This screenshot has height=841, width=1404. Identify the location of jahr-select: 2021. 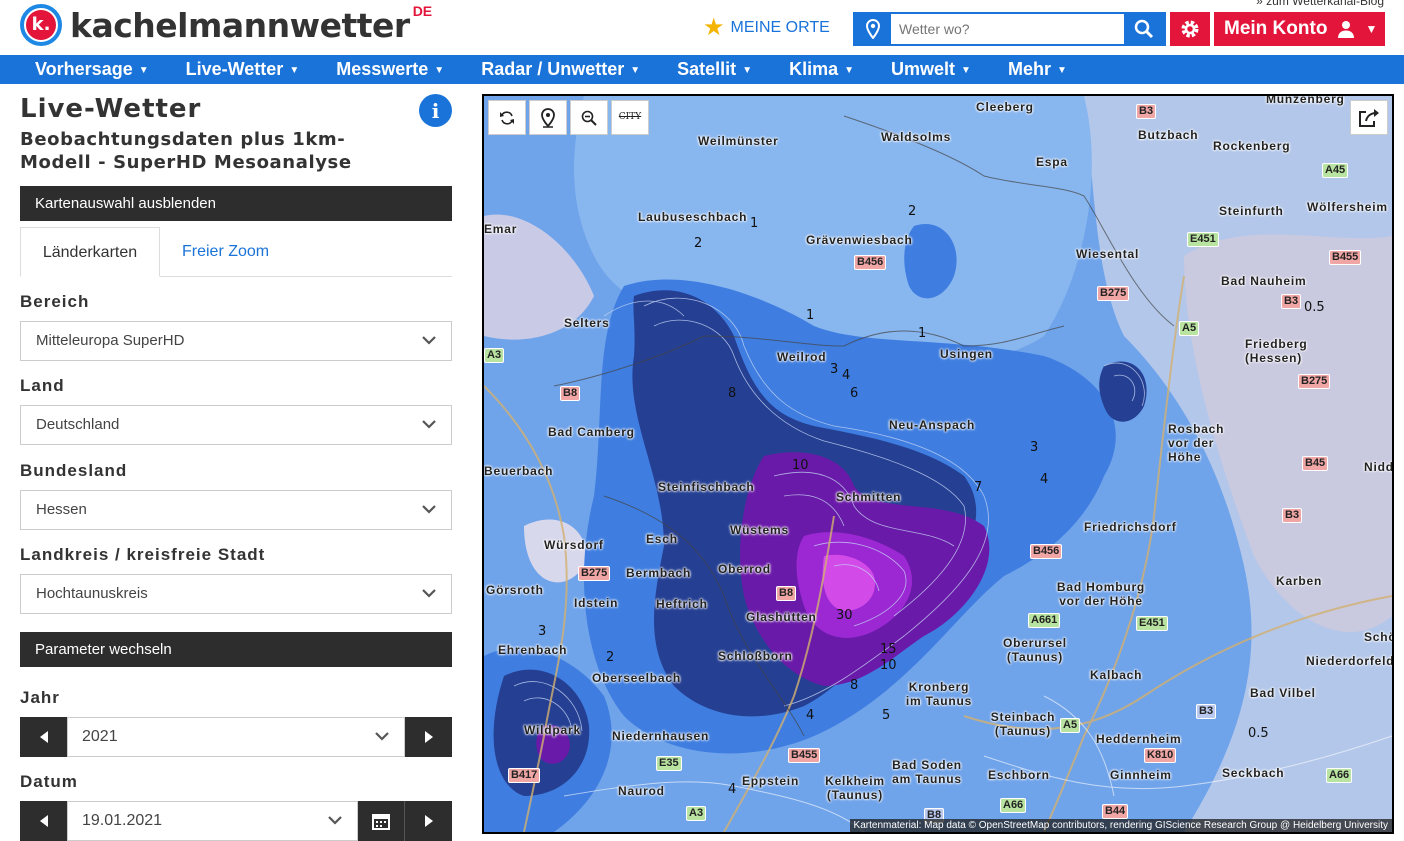
(236, 737).